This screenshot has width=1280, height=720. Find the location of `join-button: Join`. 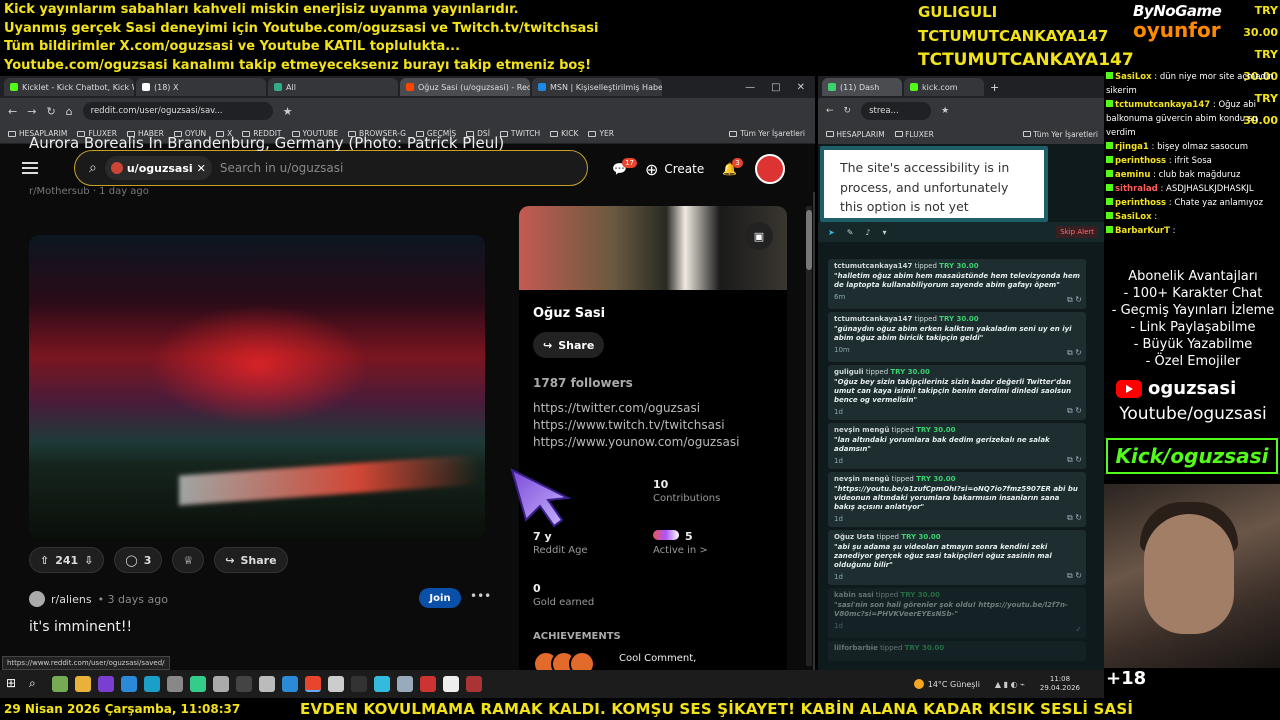

join-button: Join is located at coordinates (440, 598).